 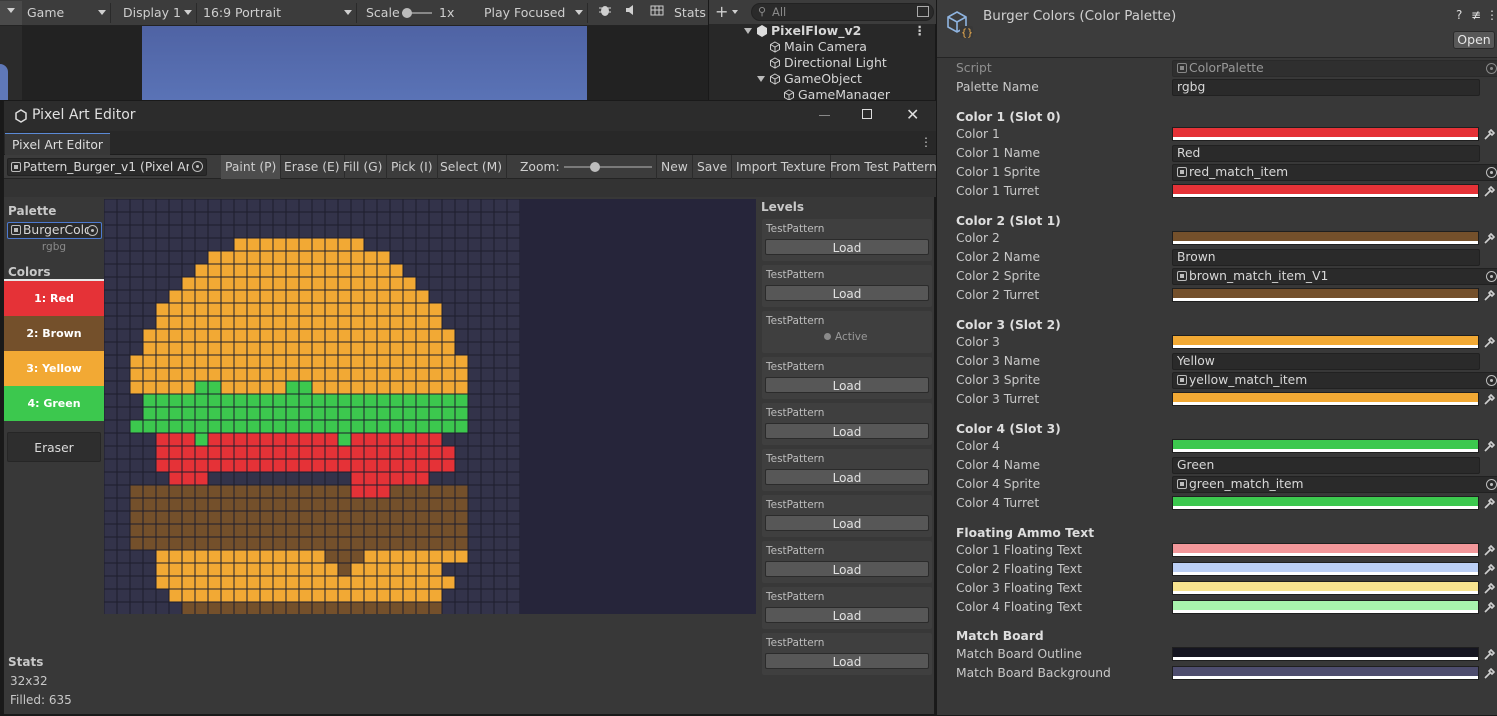 I want to click on hierarchy-item: Main Camera, so click(x=822, y=47).